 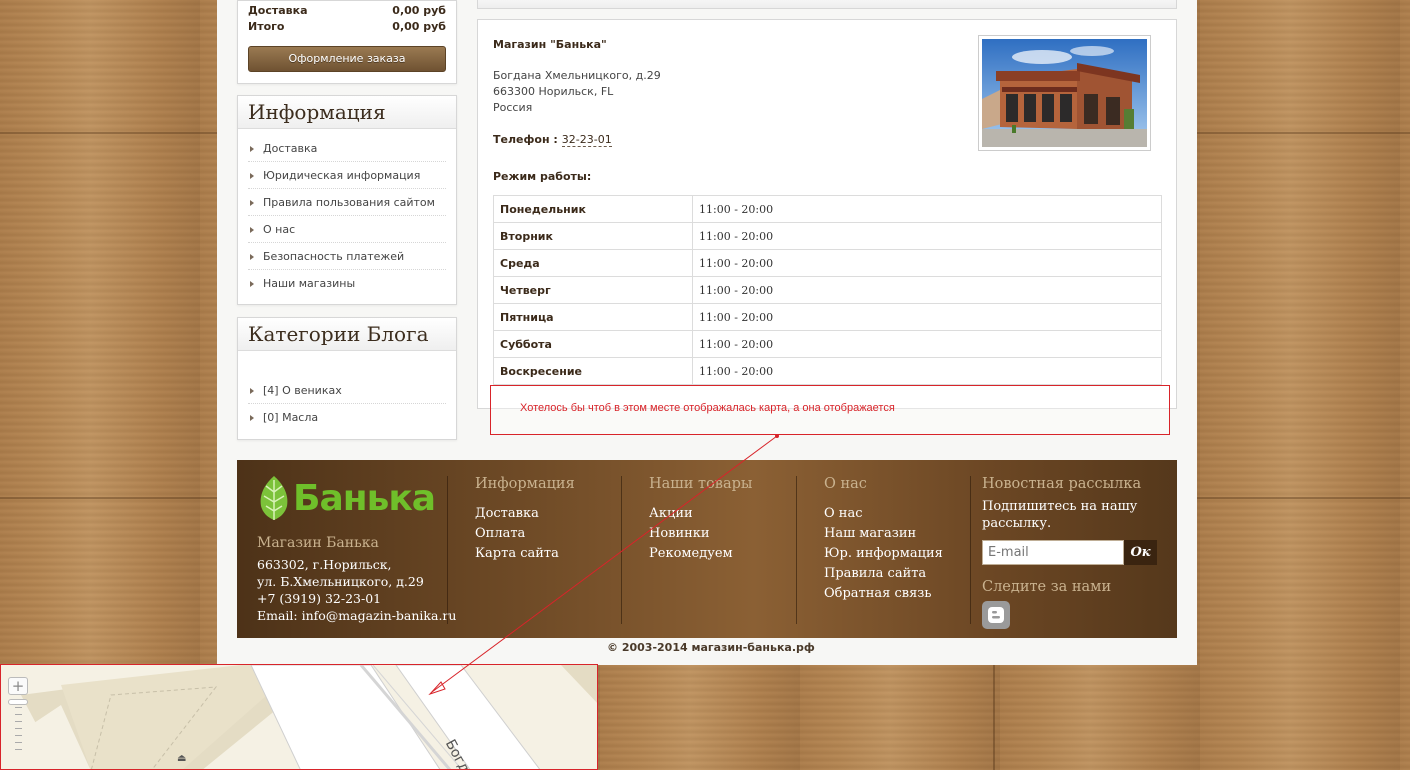 What do you see at coordinates (545, 514) in the screenshot?
I see `footer-link: Доставка` at bounding box center [545, 514].